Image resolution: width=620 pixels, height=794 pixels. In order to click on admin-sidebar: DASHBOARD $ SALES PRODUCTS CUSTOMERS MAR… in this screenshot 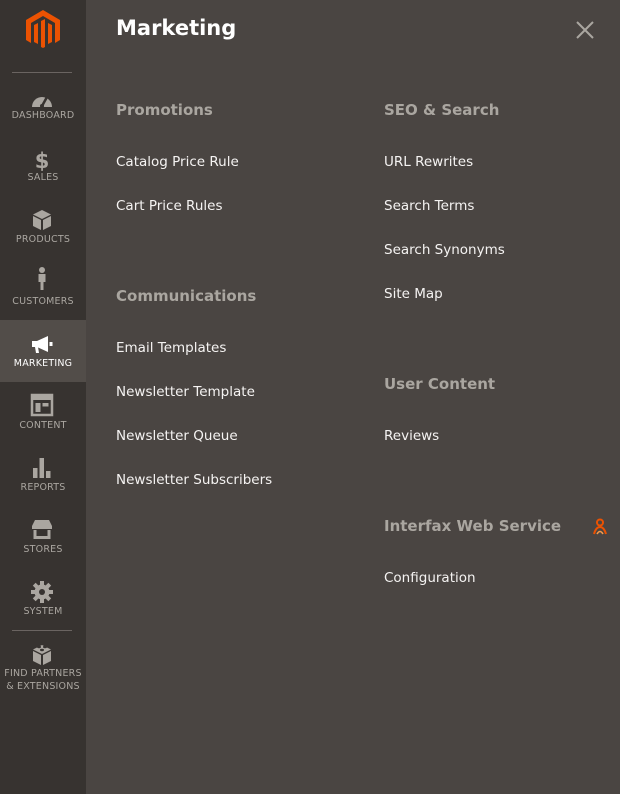, I will do `click(43, 397)`.